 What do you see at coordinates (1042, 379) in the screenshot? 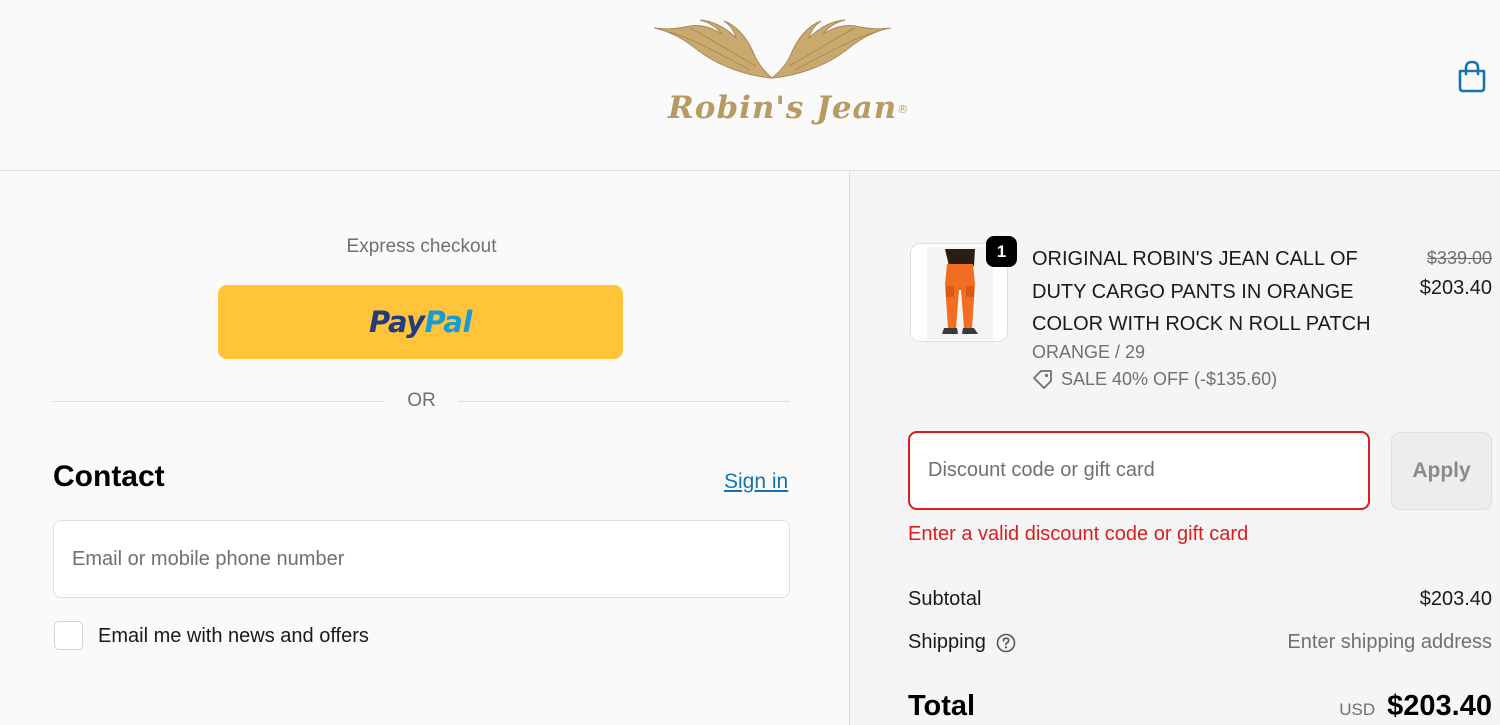
I see `tag-icon` at bounding box center [1042, 379].